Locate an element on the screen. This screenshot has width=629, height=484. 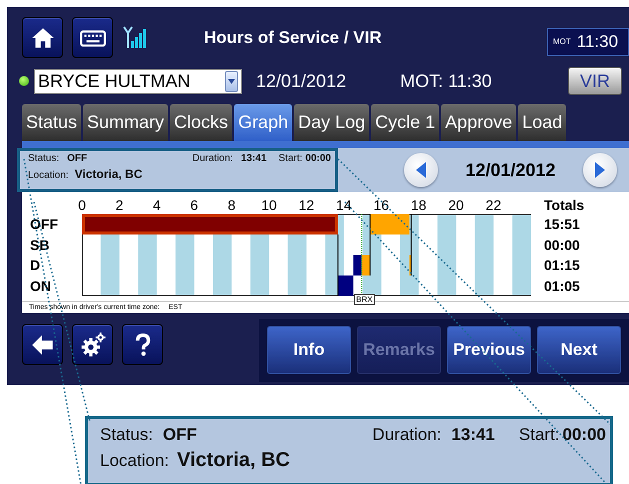
duty-total: 00:00 is located at coordinates (562, 245).